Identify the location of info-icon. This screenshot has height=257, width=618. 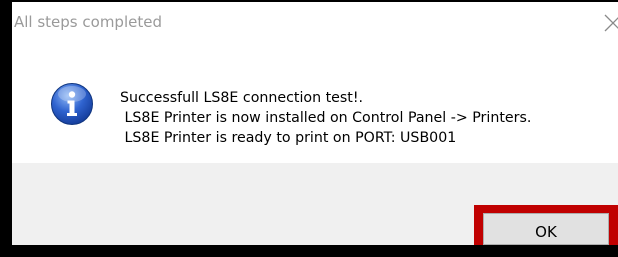
(72, 104).